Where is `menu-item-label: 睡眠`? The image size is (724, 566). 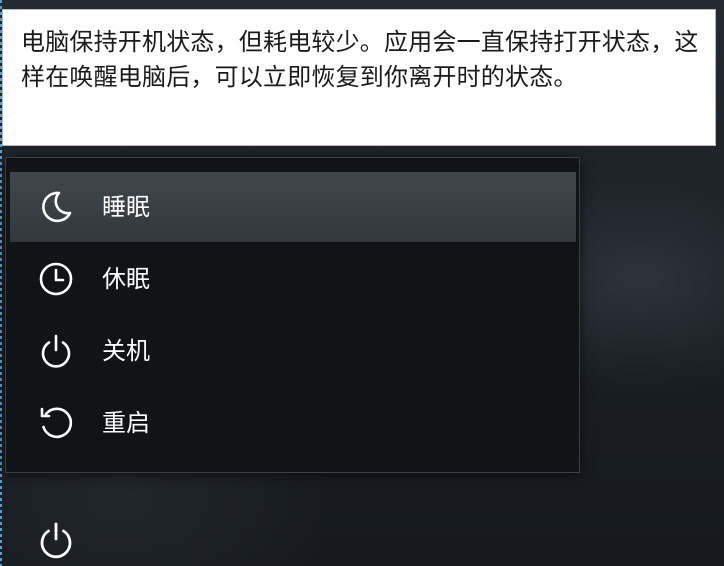
menu-item-label: 睡眠 is located at coordinates (126, 207).